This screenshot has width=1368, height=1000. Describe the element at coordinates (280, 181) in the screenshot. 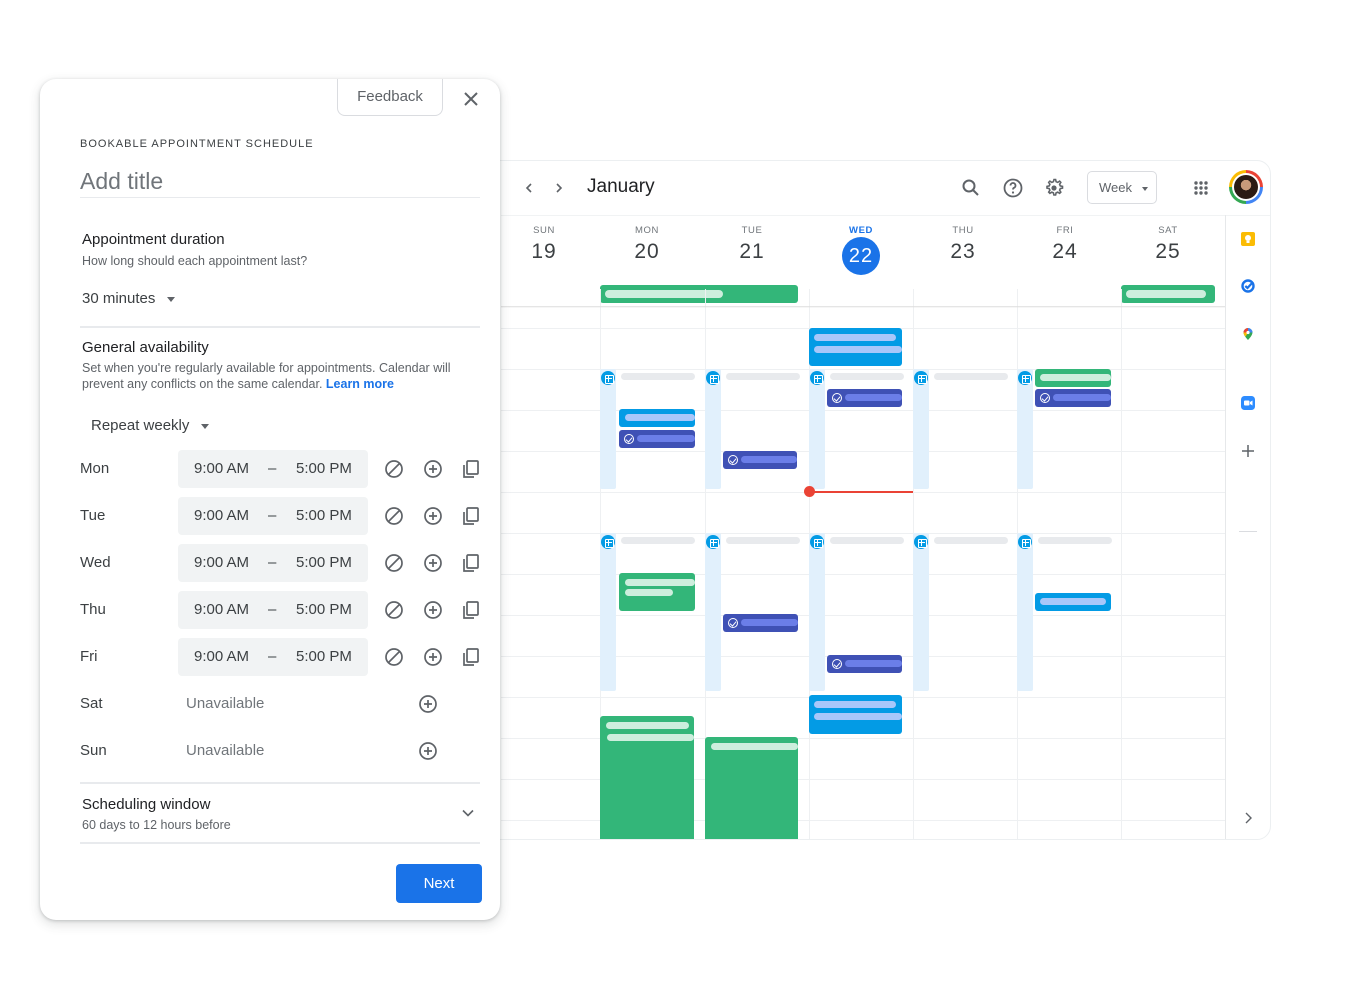

I see `title-input` at that location.